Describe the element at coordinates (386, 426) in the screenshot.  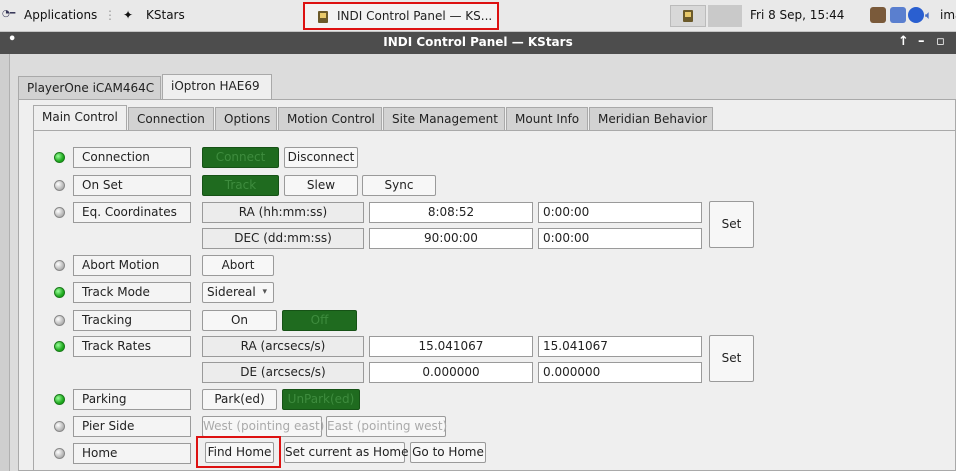
I see `east-pointing-west-button: East (pointing west)` at that location.